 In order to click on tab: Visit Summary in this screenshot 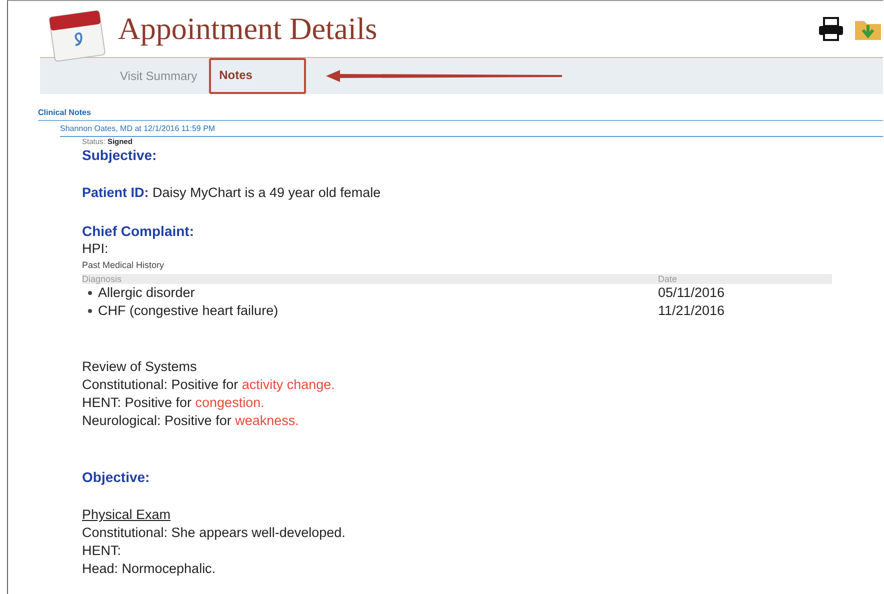, I will do `click(159, 76)`.